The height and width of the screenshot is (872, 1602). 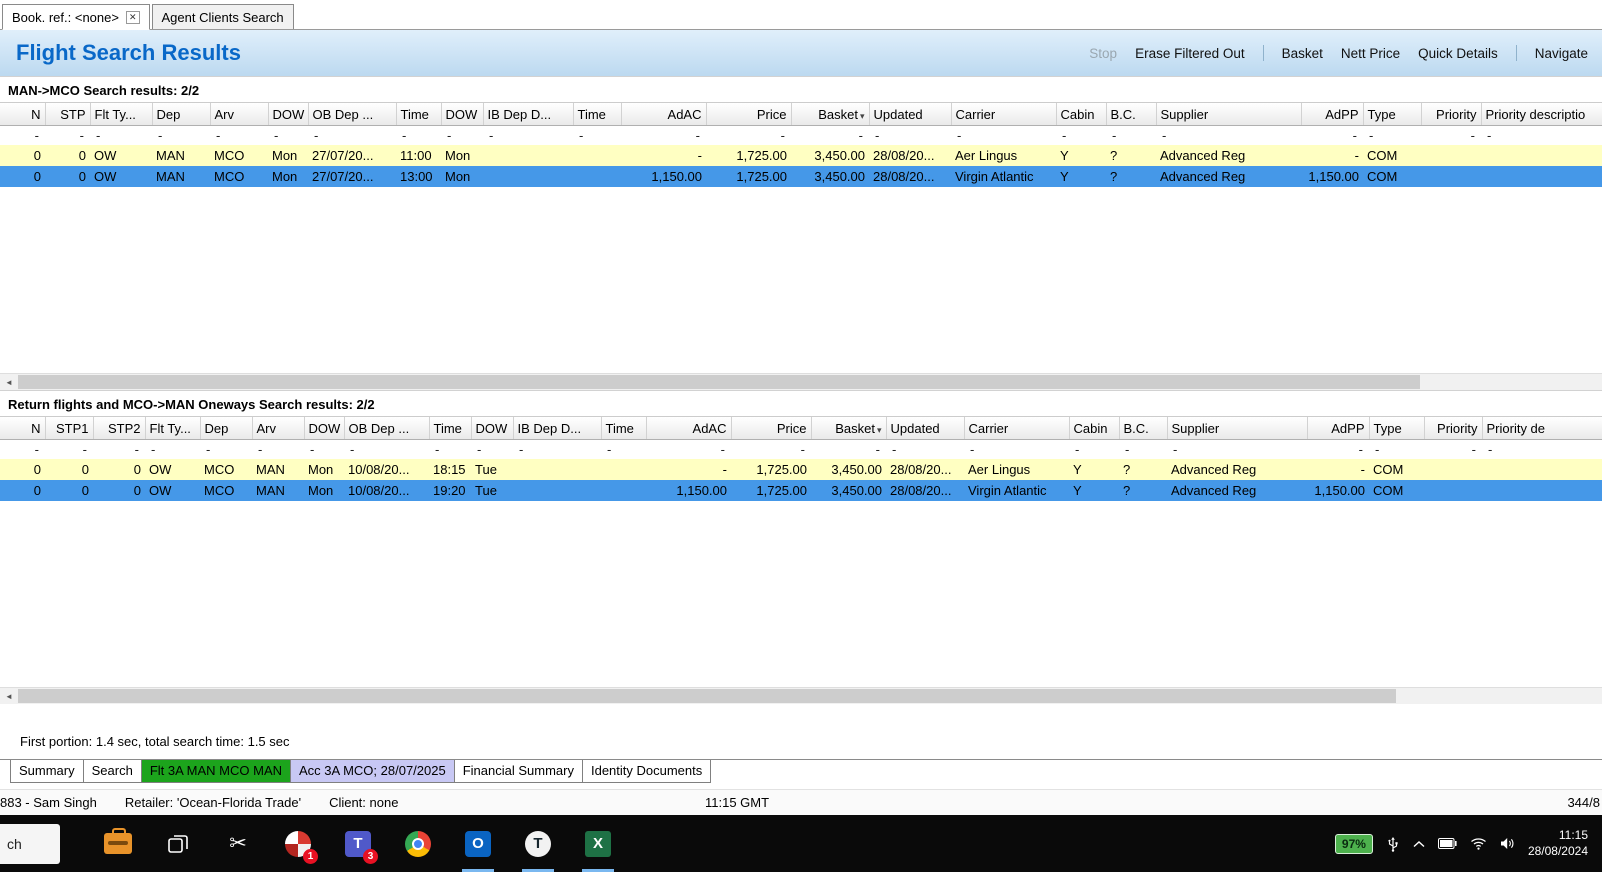 What do you see at coordinates (1393, 843) in the screenshot?
I see `usb-icon` at bounding box center [1393, 843].